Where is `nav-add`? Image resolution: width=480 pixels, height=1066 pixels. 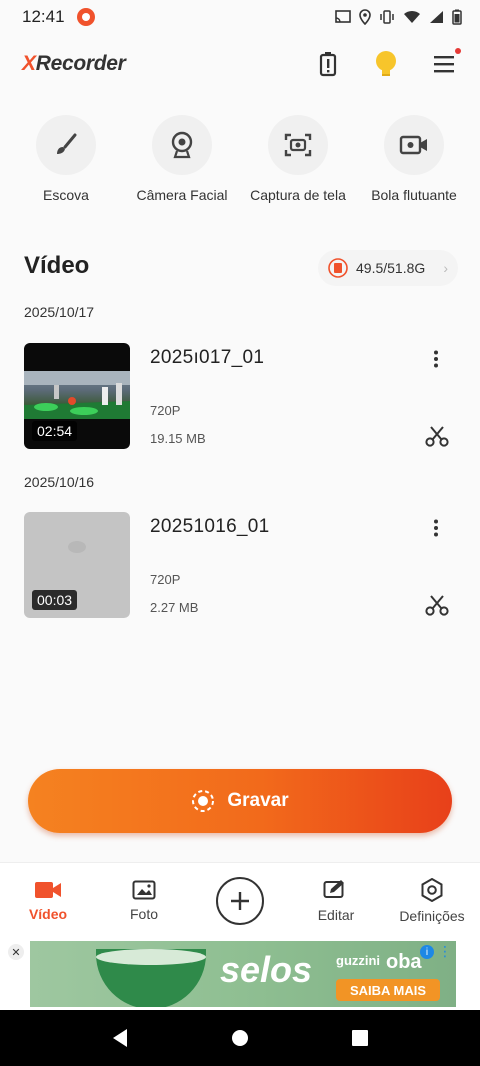
nav-add is located at coordinates (240, 900).